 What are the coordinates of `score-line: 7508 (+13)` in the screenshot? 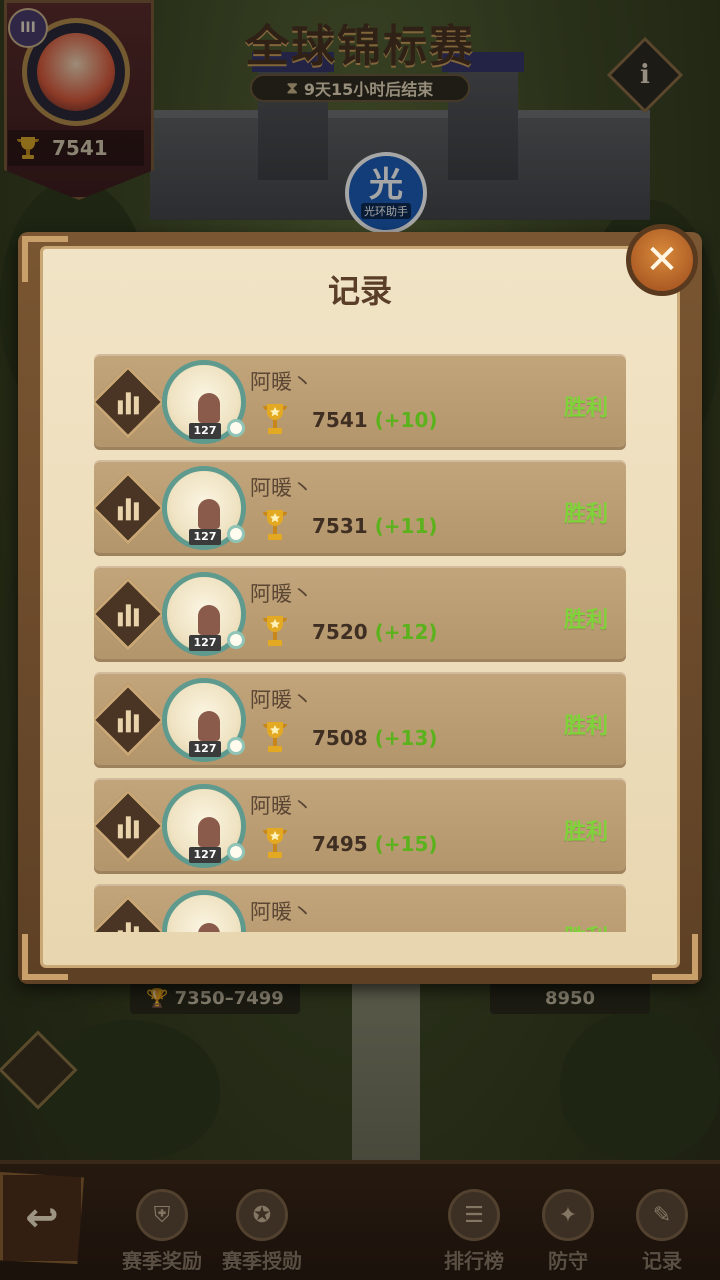 It's located at (375, 738).